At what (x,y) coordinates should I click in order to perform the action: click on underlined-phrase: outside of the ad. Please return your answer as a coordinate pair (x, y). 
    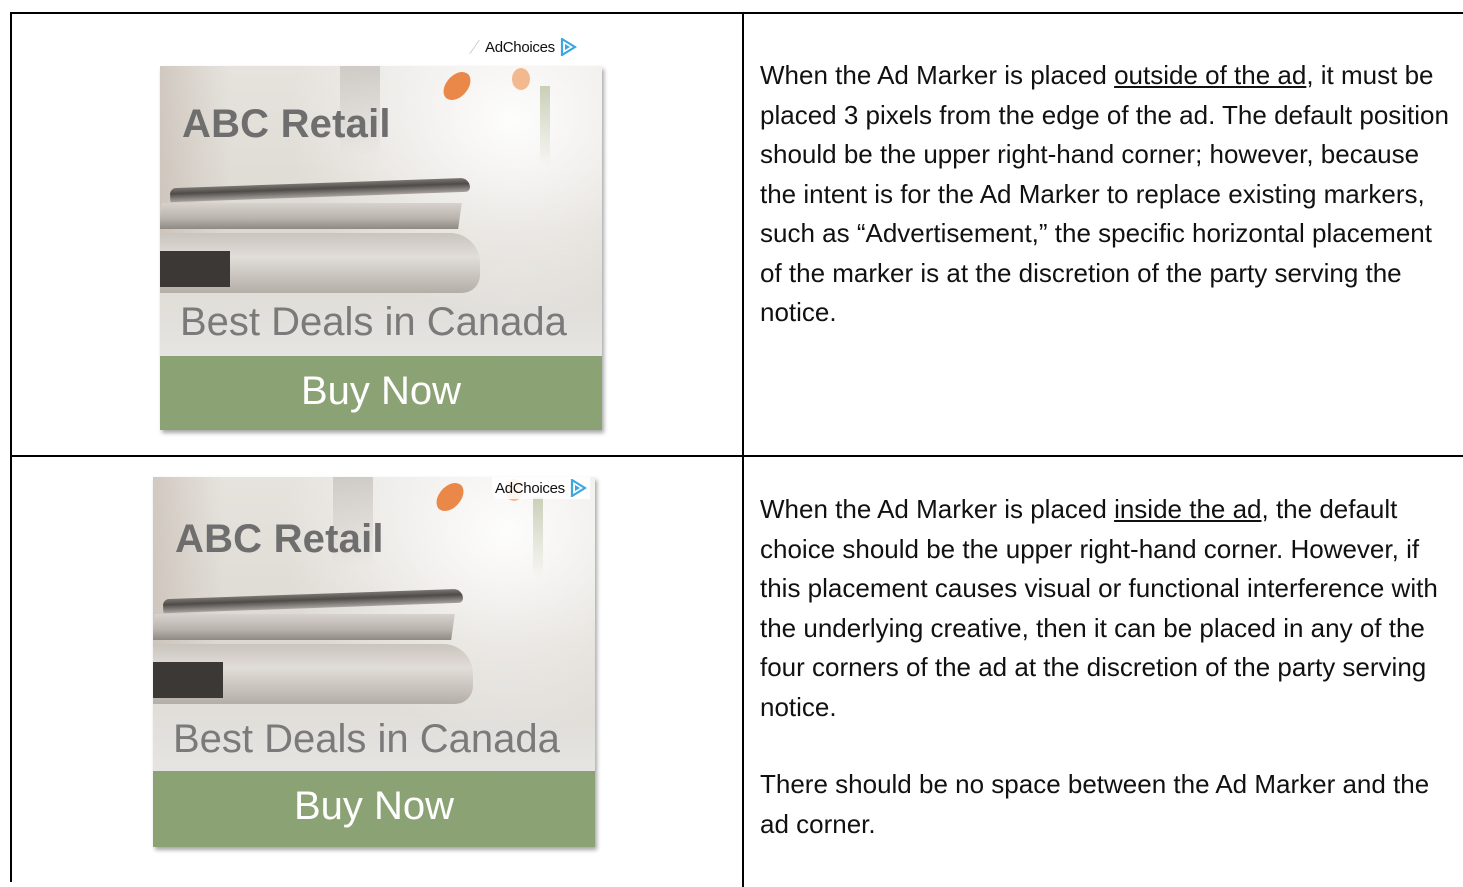
    Looking at the image, I should click on (1210, 75).